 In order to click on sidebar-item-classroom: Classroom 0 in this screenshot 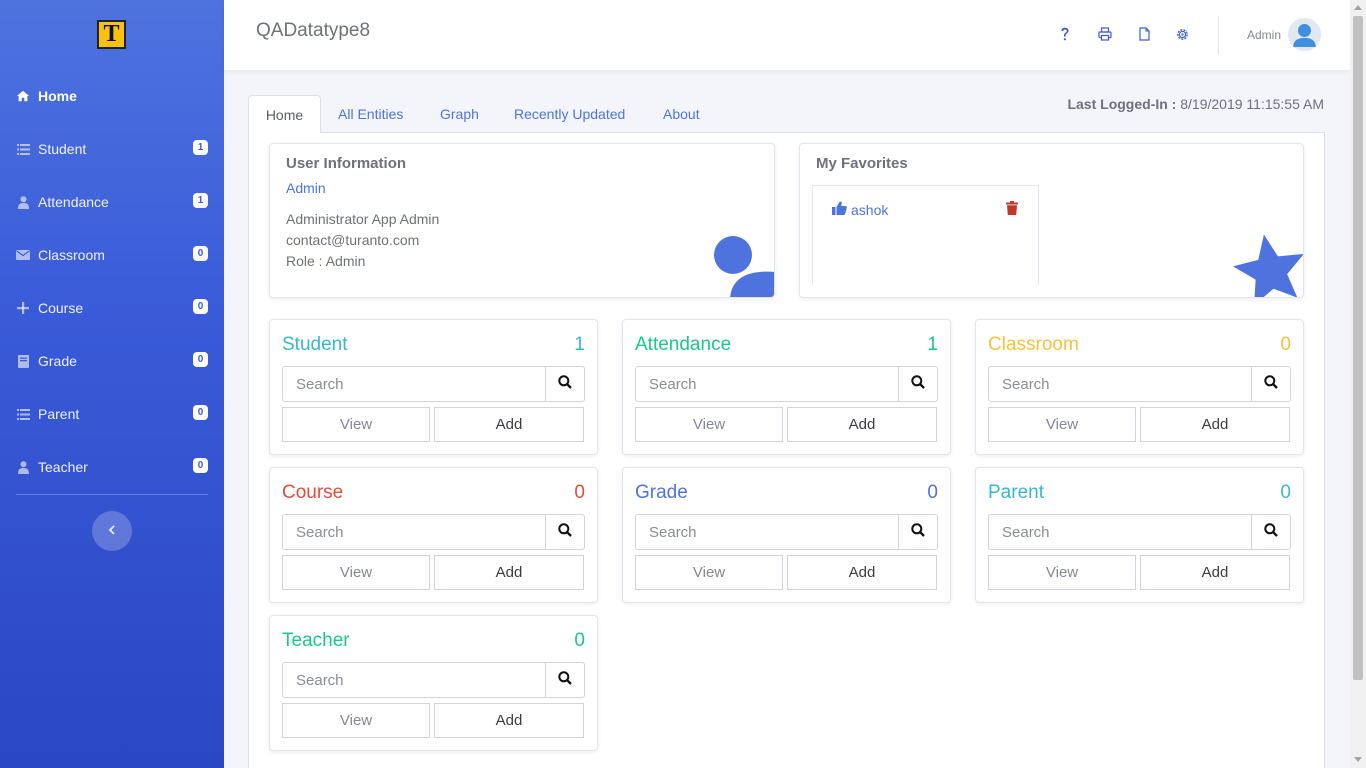, I will do `click(112, 255)`.